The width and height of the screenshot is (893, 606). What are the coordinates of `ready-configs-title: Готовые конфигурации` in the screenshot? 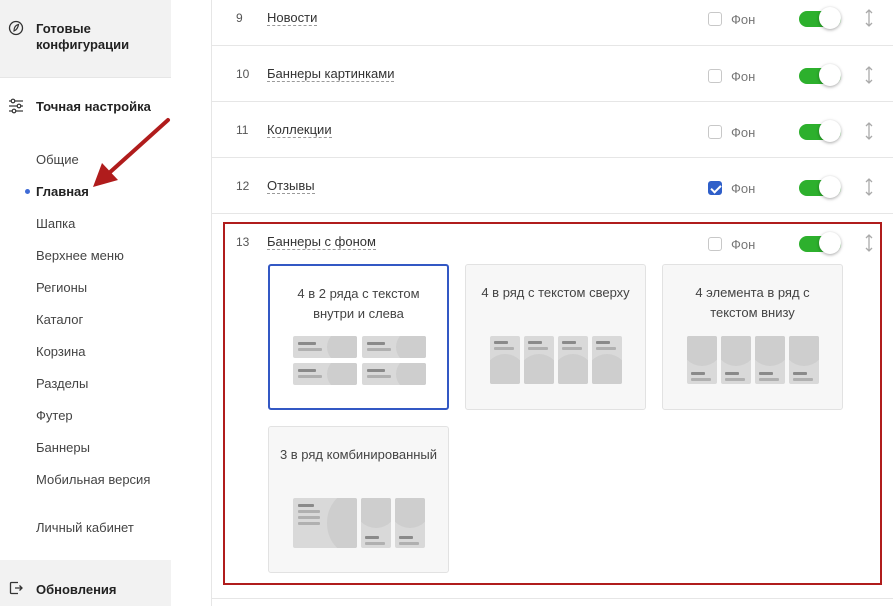 It's located at (83, 36).